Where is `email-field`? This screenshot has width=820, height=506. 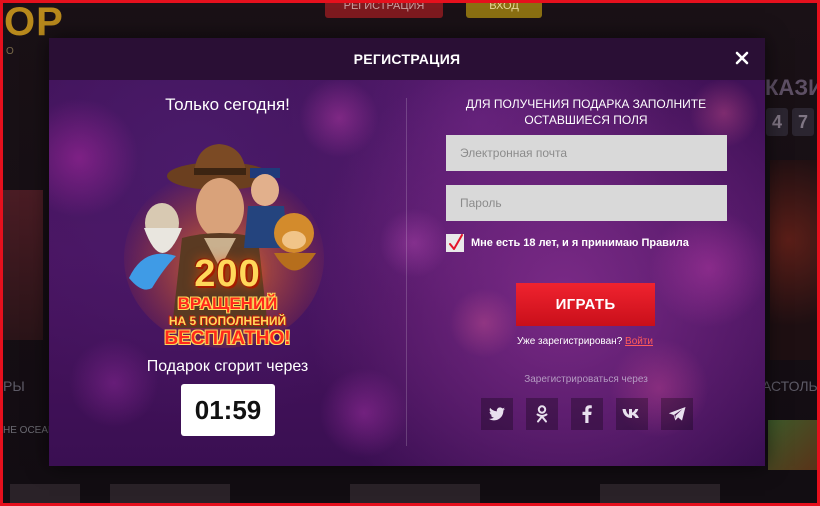
email-field is located at coordinates (586, 153).